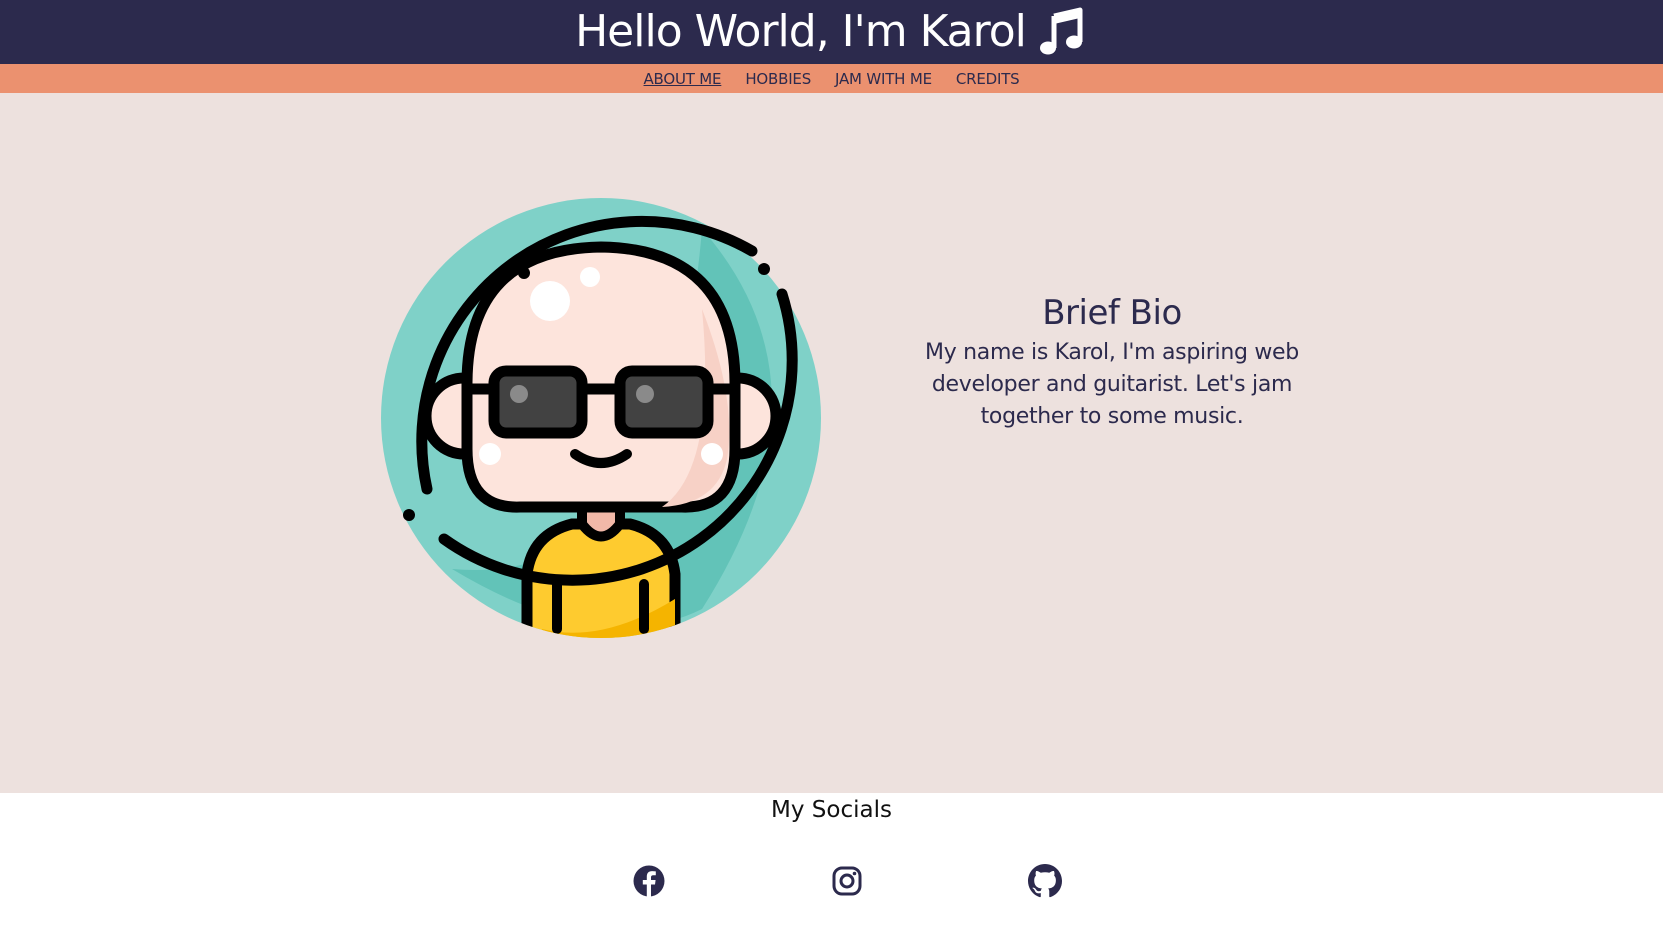 Image resolution: width=1663 pixels, height=932 pixels. What do you see at coordinates (831, 862) in the screenshot?
I see `socials-footer: My Socials` at bounding box center [831, 862].